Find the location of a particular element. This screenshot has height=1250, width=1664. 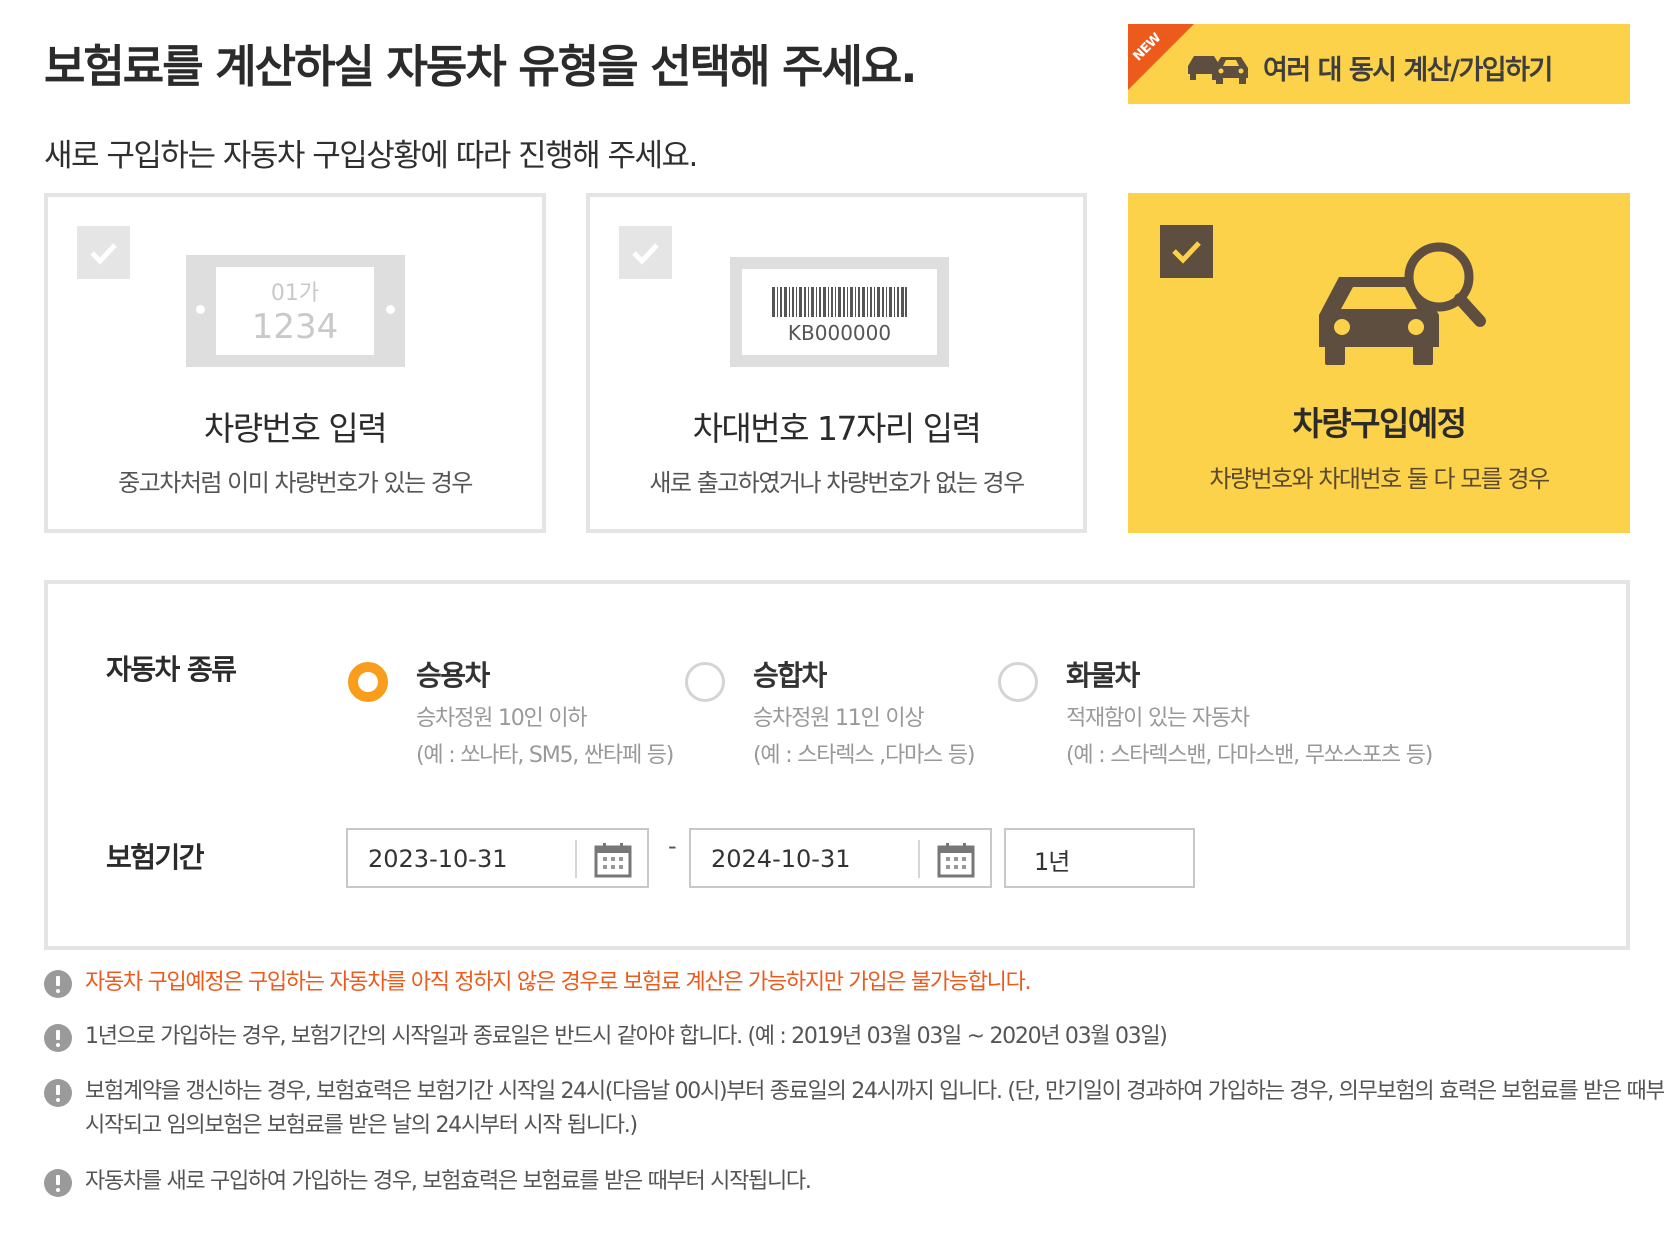

multi-car-calc-label: 여러 대 동시 계산/가입하기 is located at coordinates (1408, 70).